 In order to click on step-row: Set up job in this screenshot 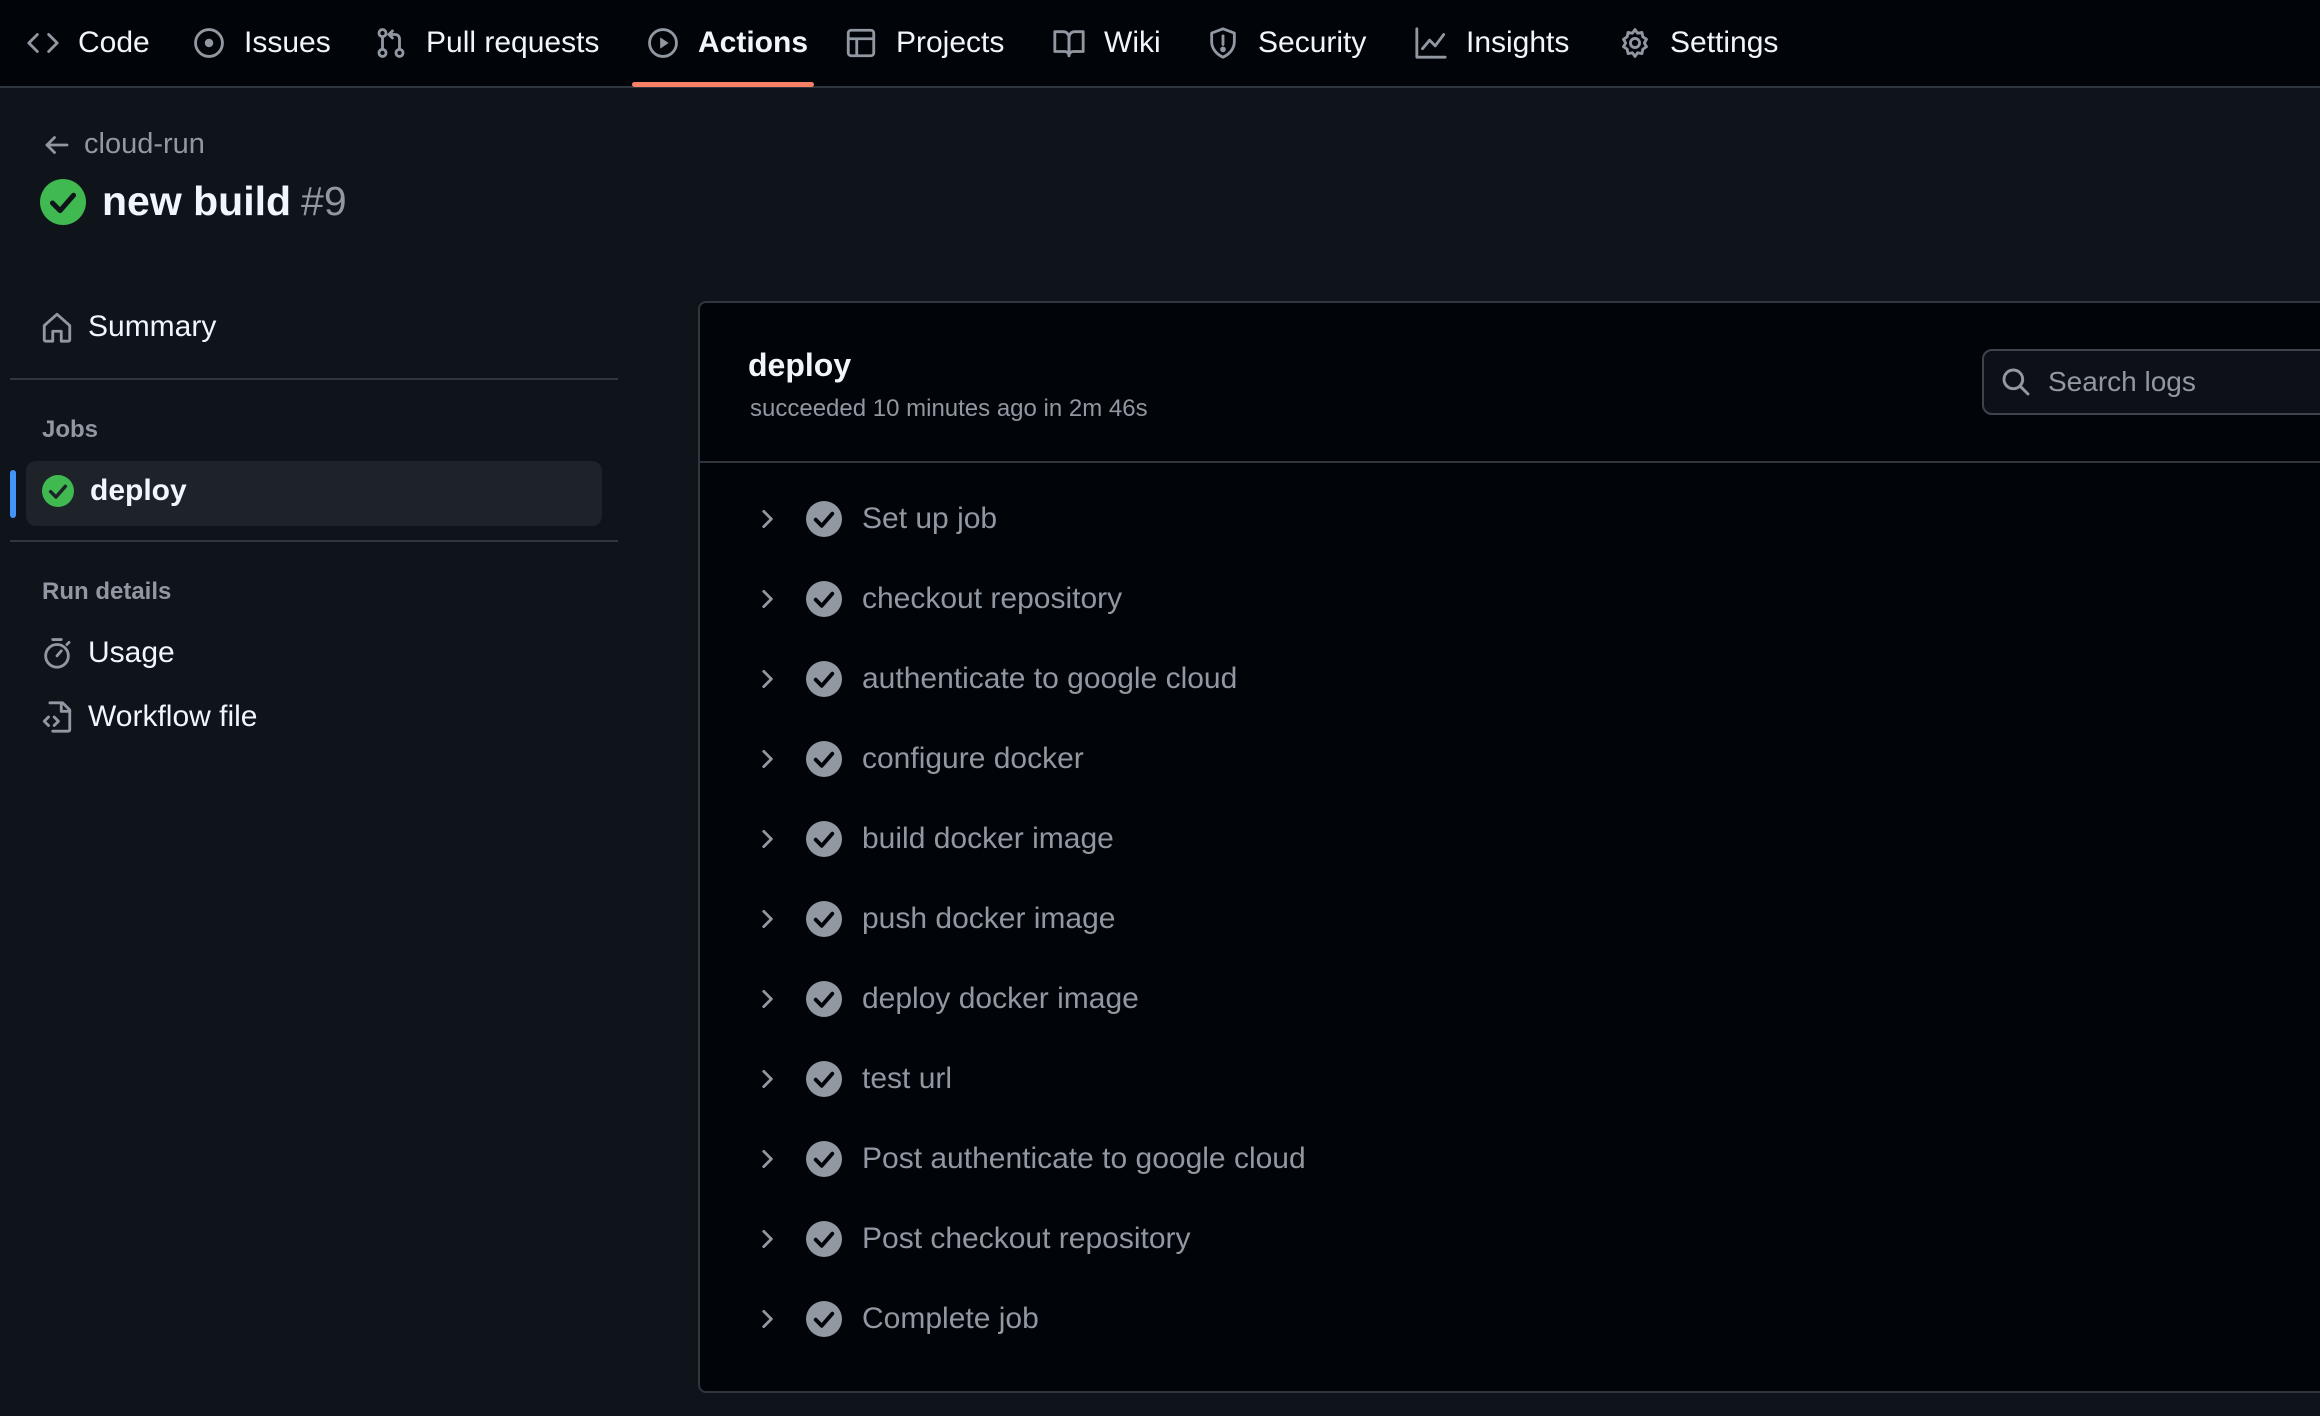, I will do `click(1510, 519)`.